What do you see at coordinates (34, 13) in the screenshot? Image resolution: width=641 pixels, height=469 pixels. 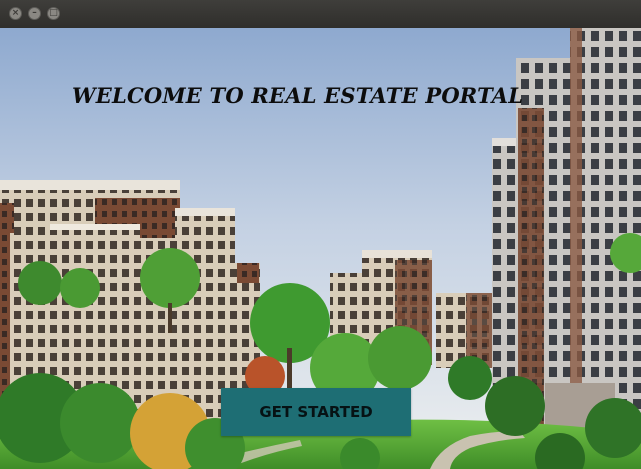 I see `minimize-window-icon: –` at bounding box center [34, 13].